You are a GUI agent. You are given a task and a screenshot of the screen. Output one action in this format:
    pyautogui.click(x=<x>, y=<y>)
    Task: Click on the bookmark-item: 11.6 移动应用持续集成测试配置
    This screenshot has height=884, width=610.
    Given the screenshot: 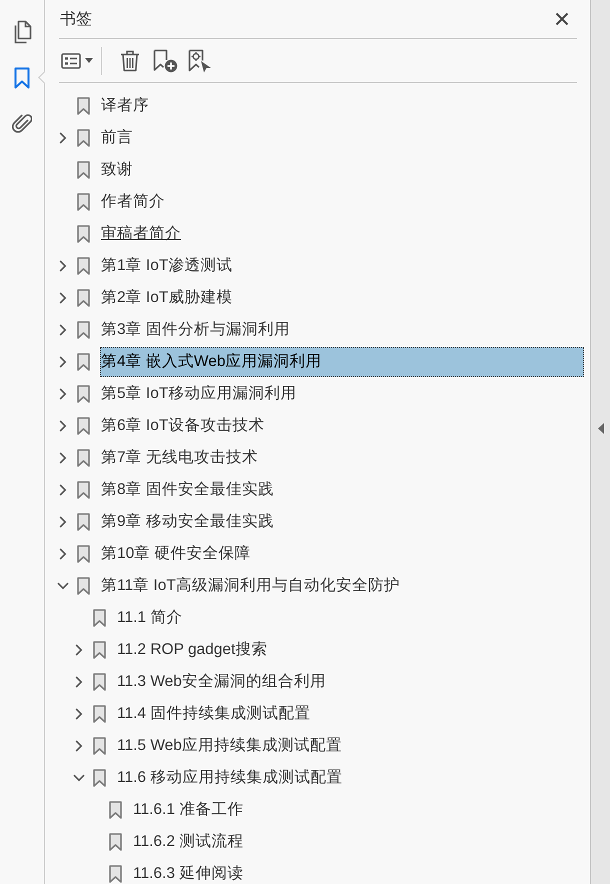 What is the action you would take?
    pyautogui.click(x=231, y=778)
    